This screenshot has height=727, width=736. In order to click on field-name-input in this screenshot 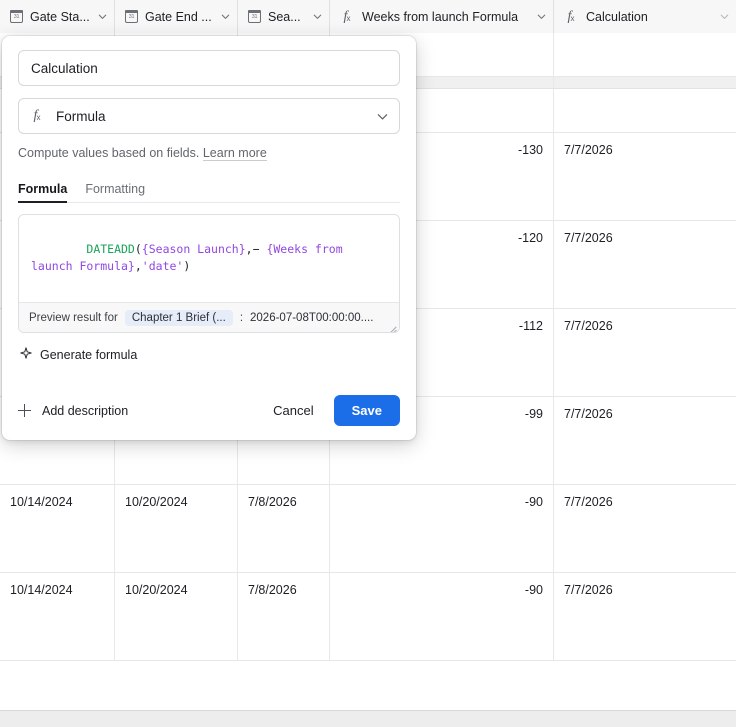, I will do `click(209, 68)`.